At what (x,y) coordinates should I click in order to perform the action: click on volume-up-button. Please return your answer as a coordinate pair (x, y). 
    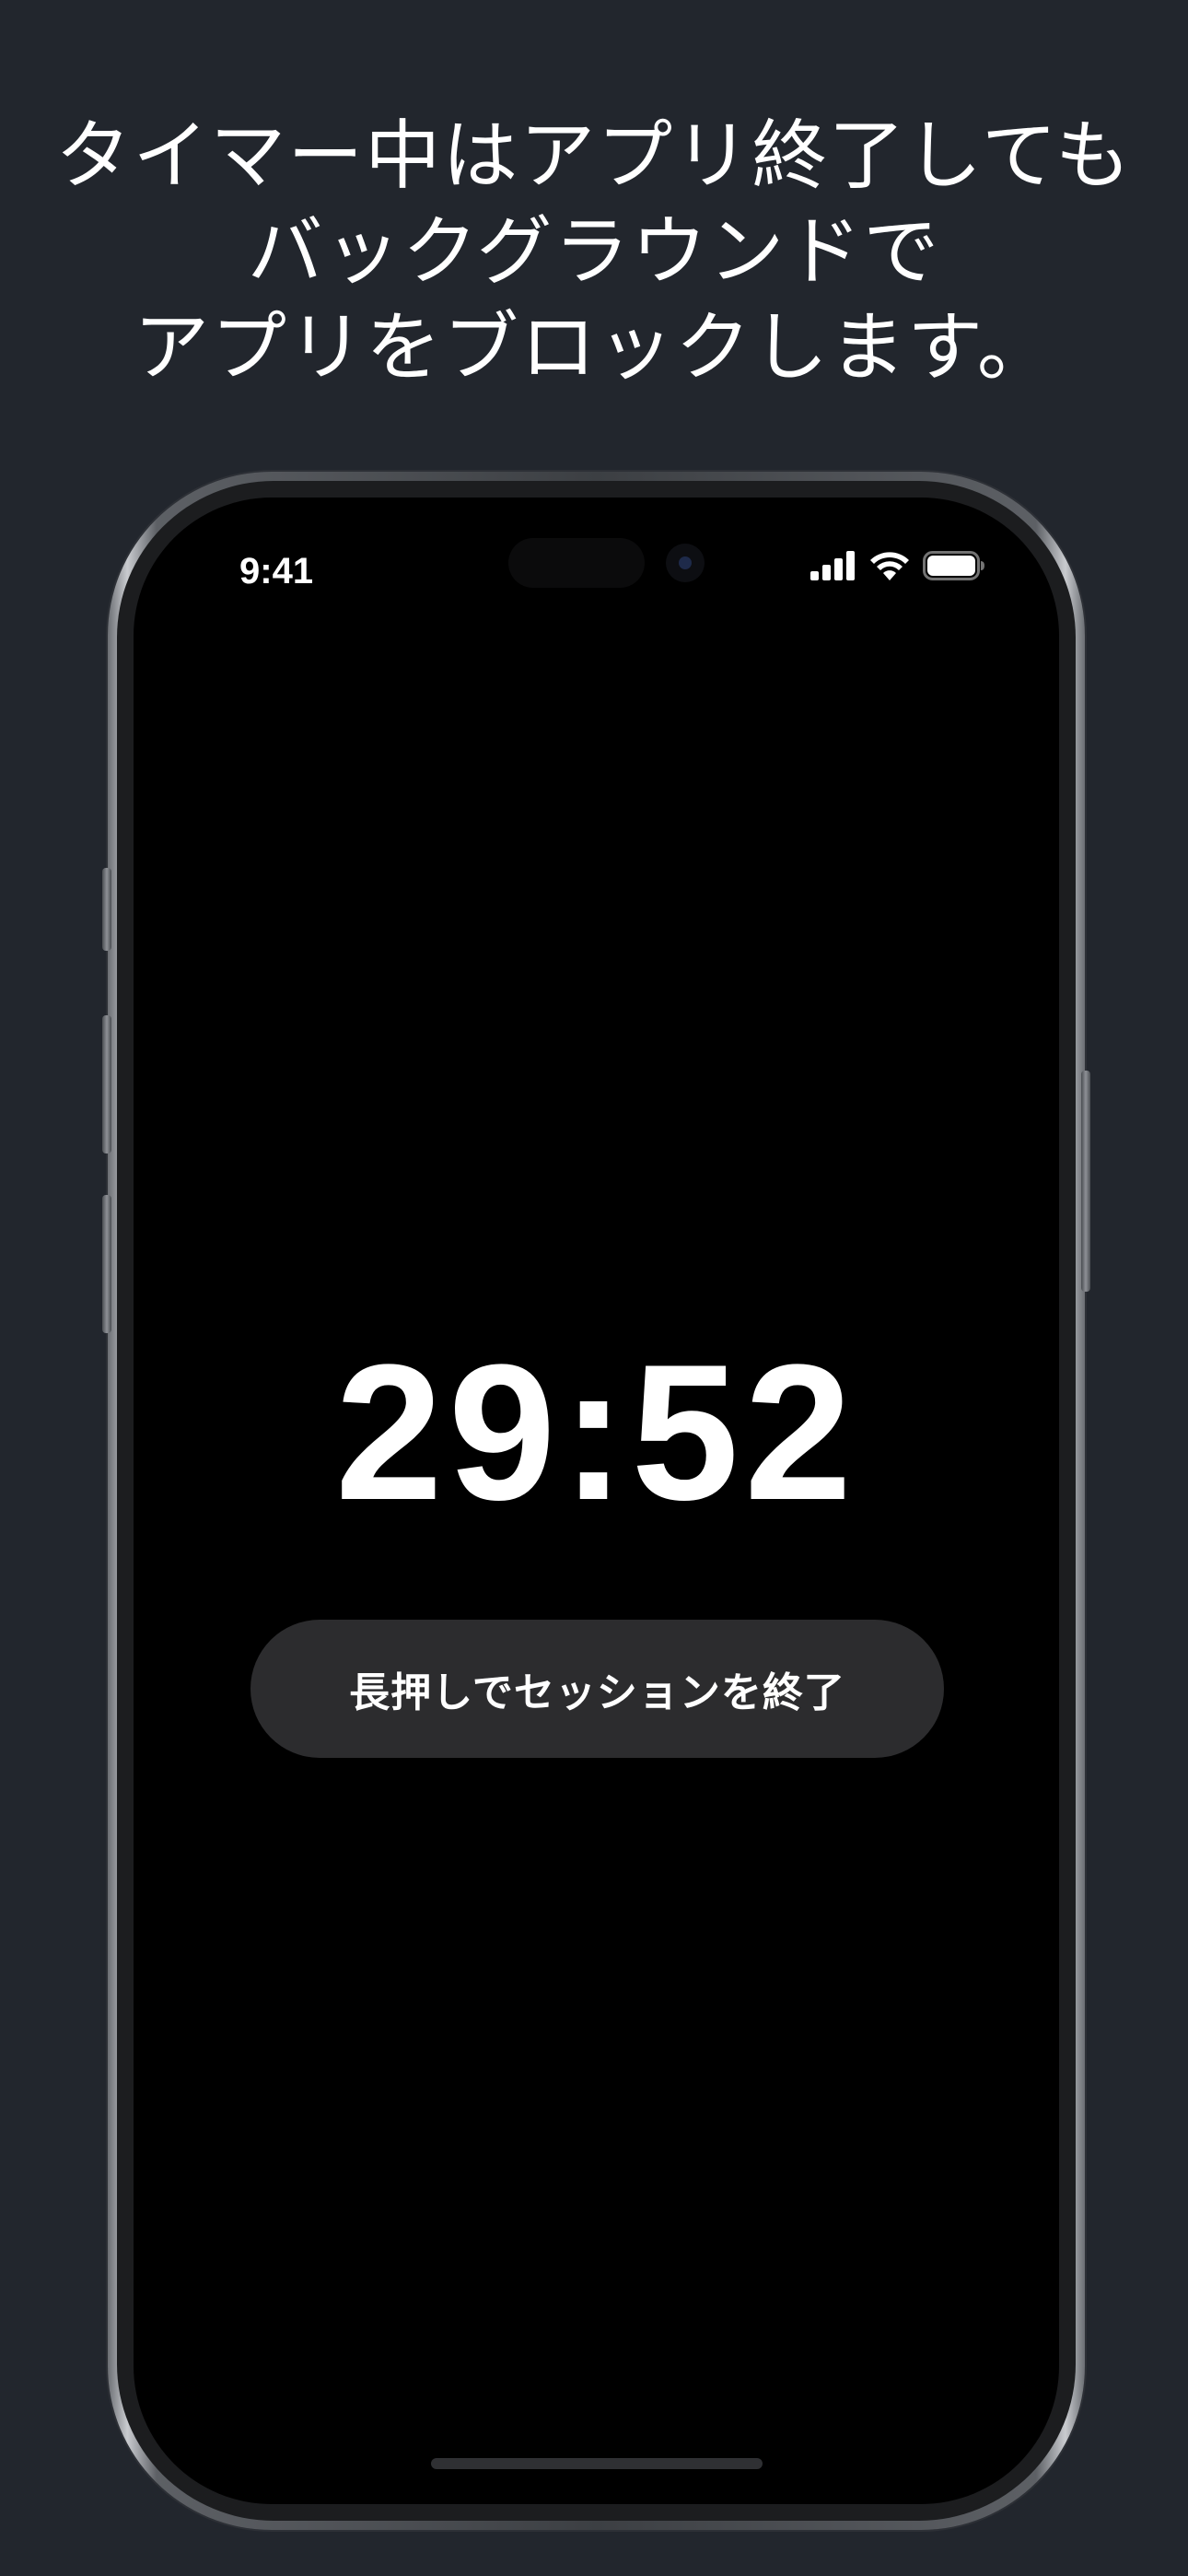
    Looking at the image, I should click on (106, 1084).